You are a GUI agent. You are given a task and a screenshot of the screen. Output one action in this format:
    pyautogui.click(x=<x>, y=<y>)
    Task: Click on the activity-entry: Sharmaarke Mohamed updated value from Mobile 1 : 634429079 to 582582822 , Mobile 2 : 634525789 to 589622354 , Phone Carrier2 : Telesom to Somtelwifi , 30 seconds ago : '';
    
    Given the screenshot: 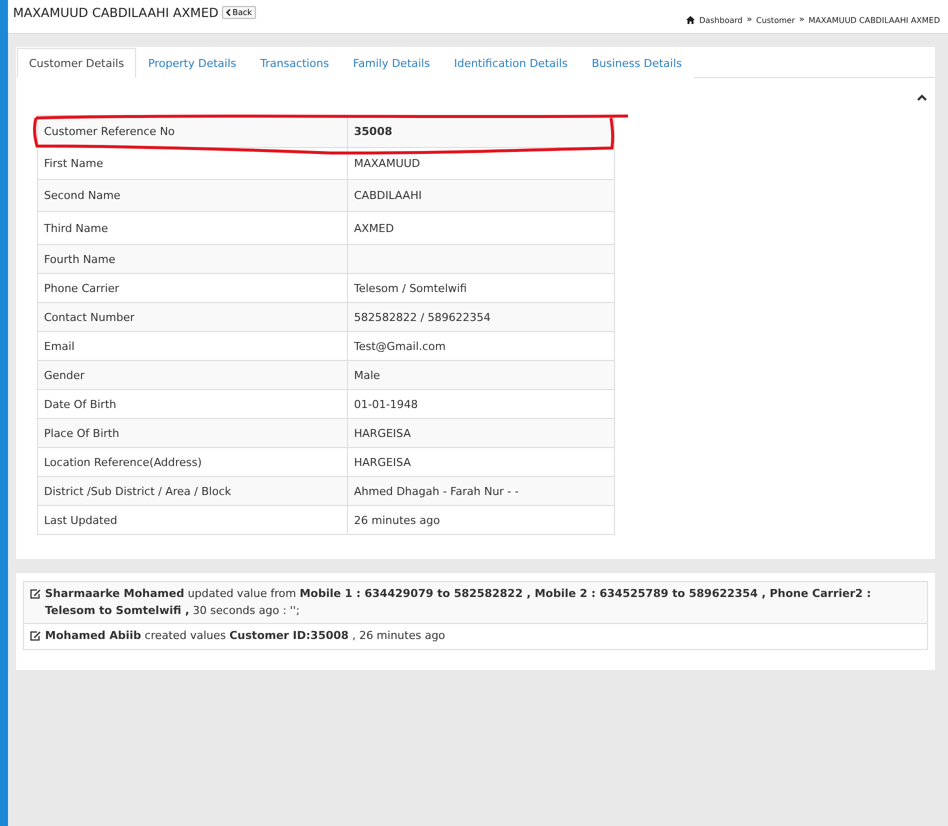 What is the action you would take?
    pyautogui.click(x=458, y=602)
    